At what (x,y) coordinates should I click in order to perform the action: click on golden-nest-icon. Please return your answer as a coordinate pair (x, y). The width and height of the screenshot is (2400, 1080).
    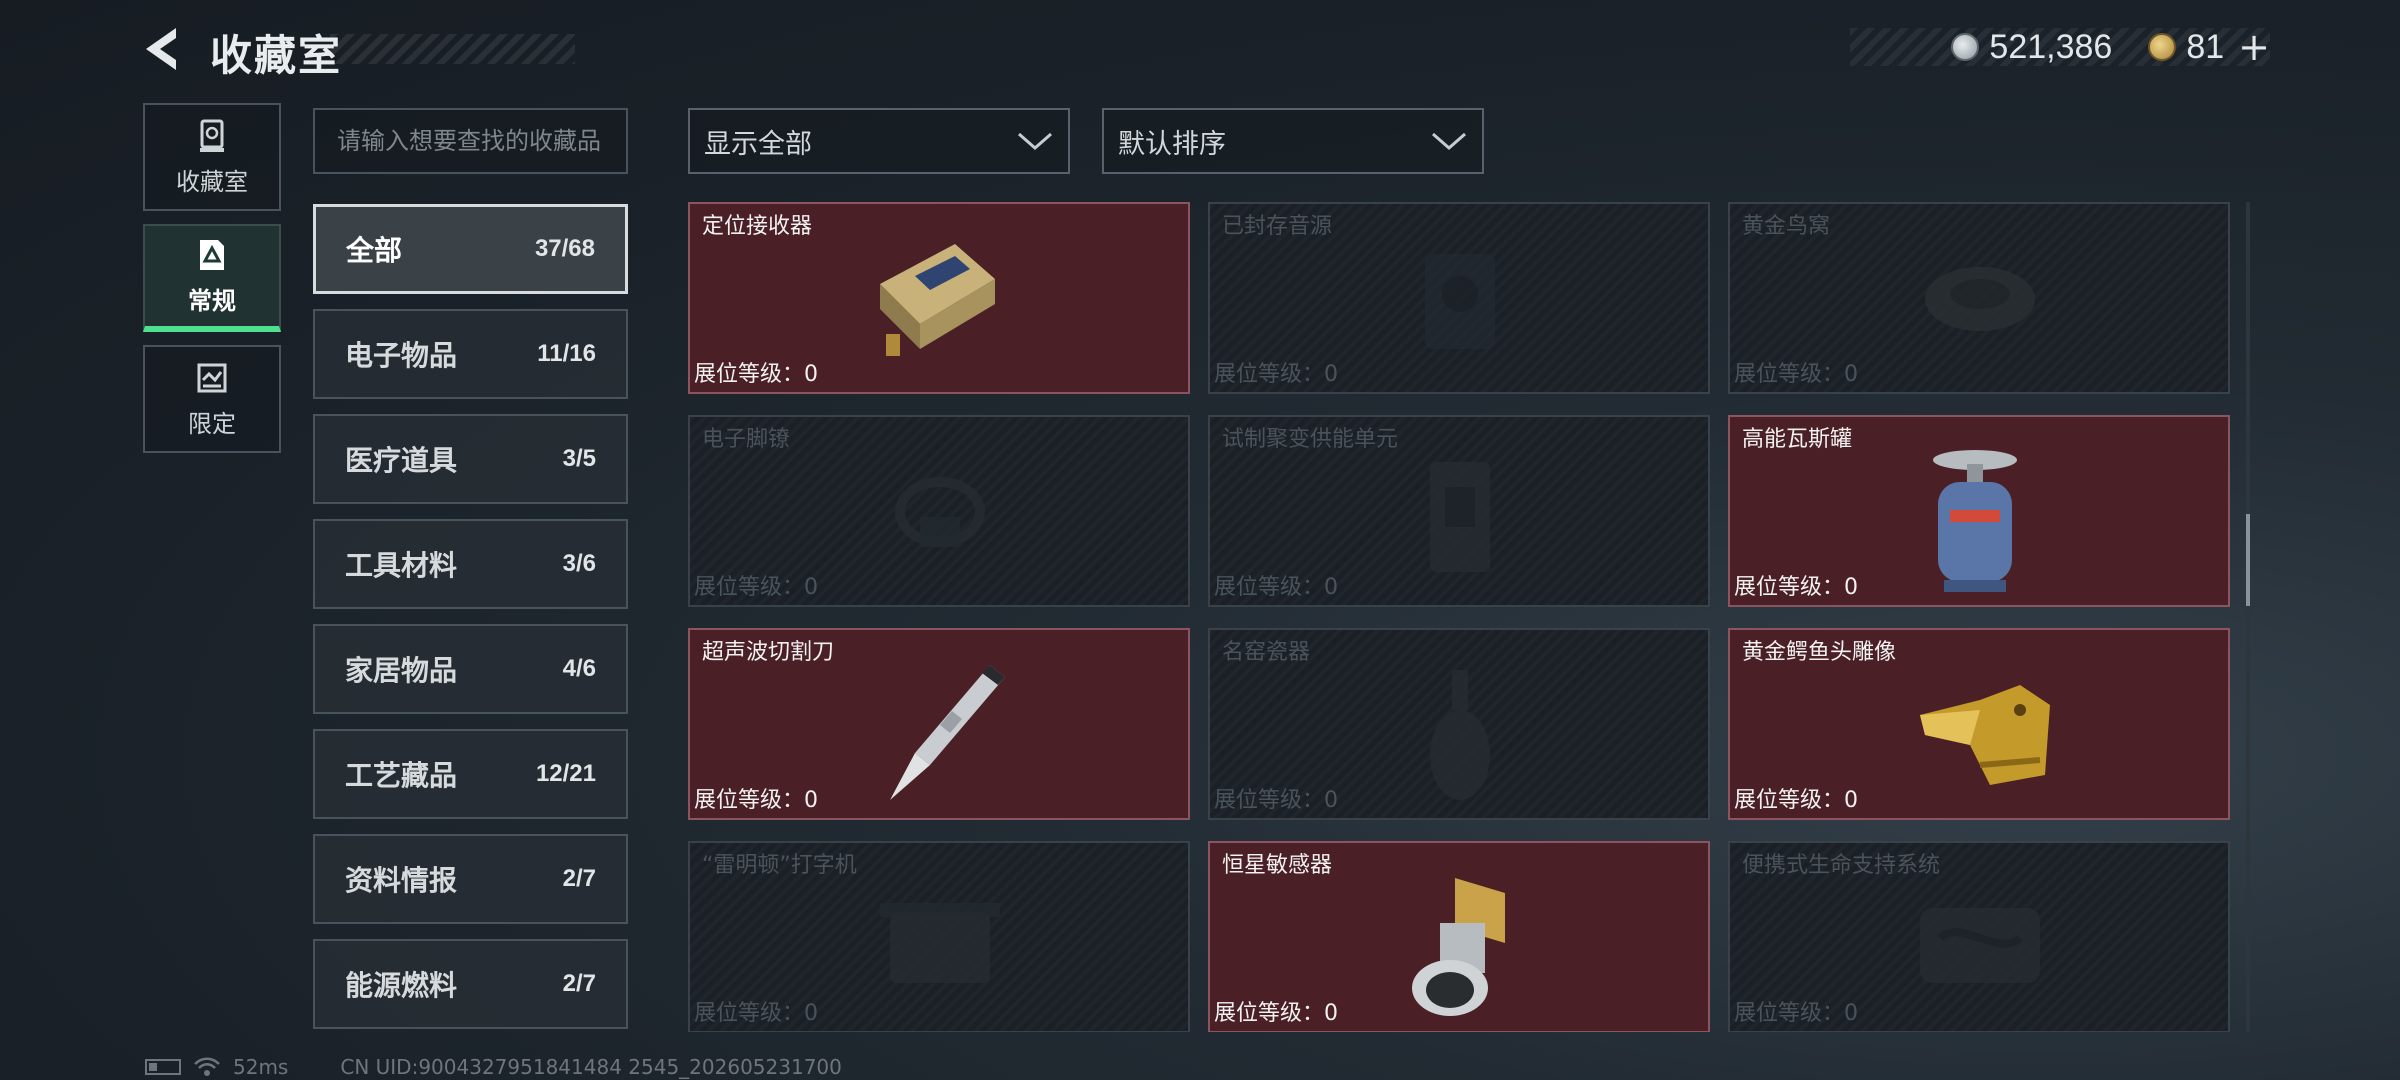
    Looking at the image, I should click on (1980, 299).